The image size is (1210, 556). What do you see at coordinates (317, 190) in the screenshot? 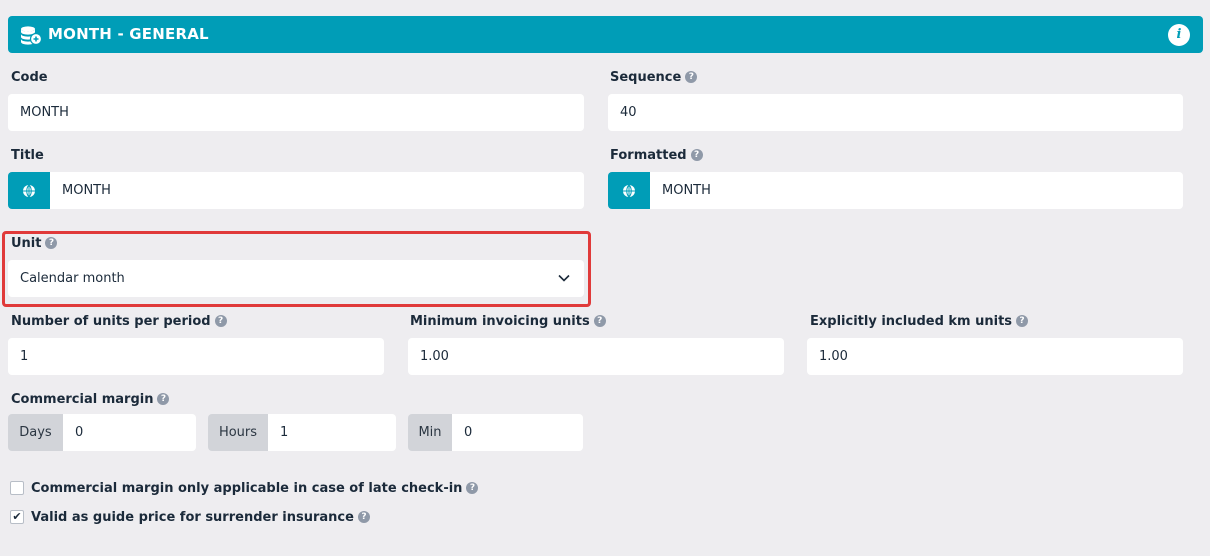
I see `title-input: MONTH` at bounding box center [317, 190].